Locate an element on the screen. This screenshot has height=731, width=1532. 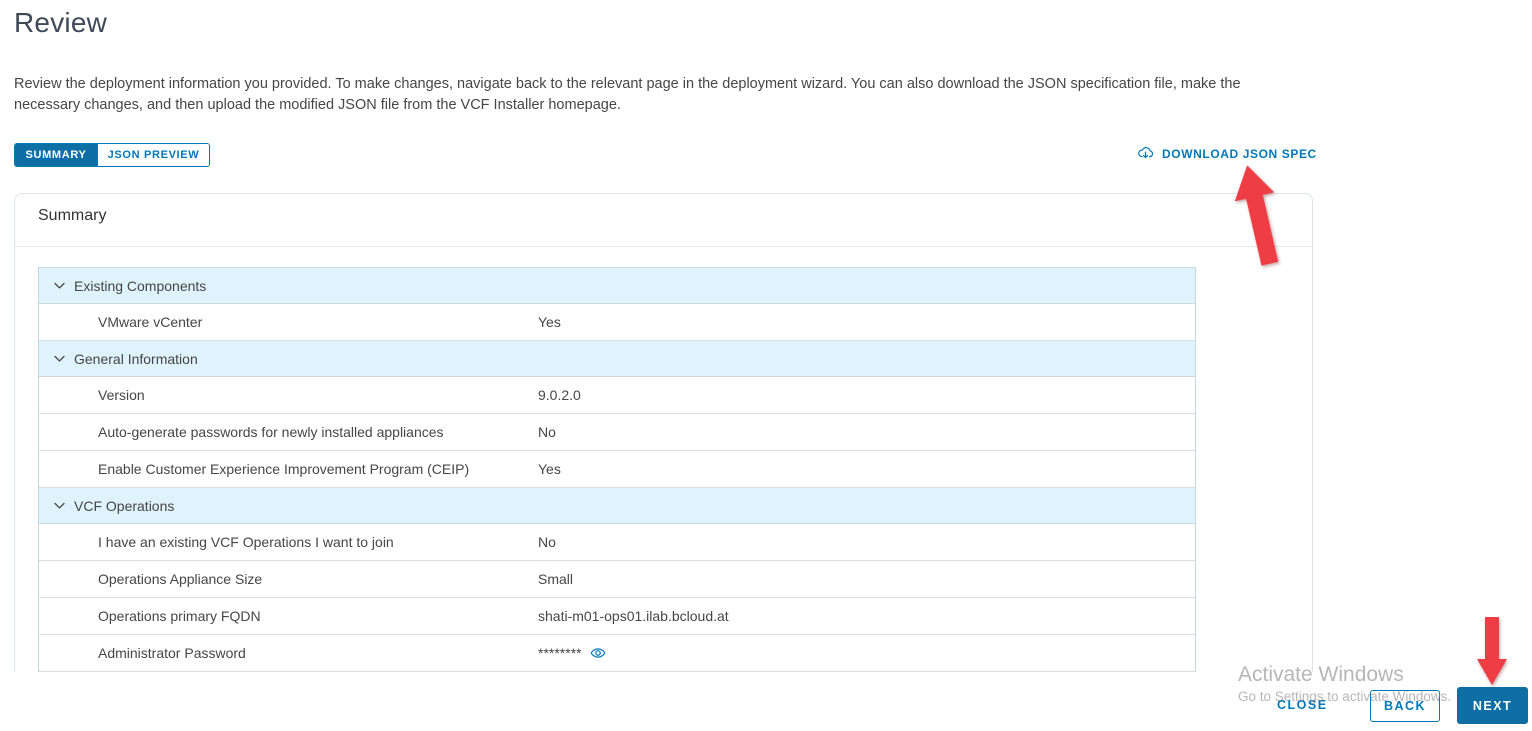
eye-icon is located at coordinates (598, 653).